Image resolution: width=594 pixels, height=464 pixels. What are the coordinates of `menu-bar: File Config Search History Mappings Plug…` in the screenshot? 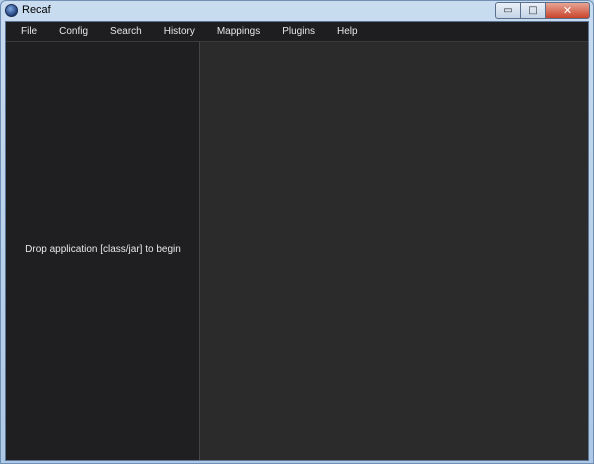 It's located at (297, 32).